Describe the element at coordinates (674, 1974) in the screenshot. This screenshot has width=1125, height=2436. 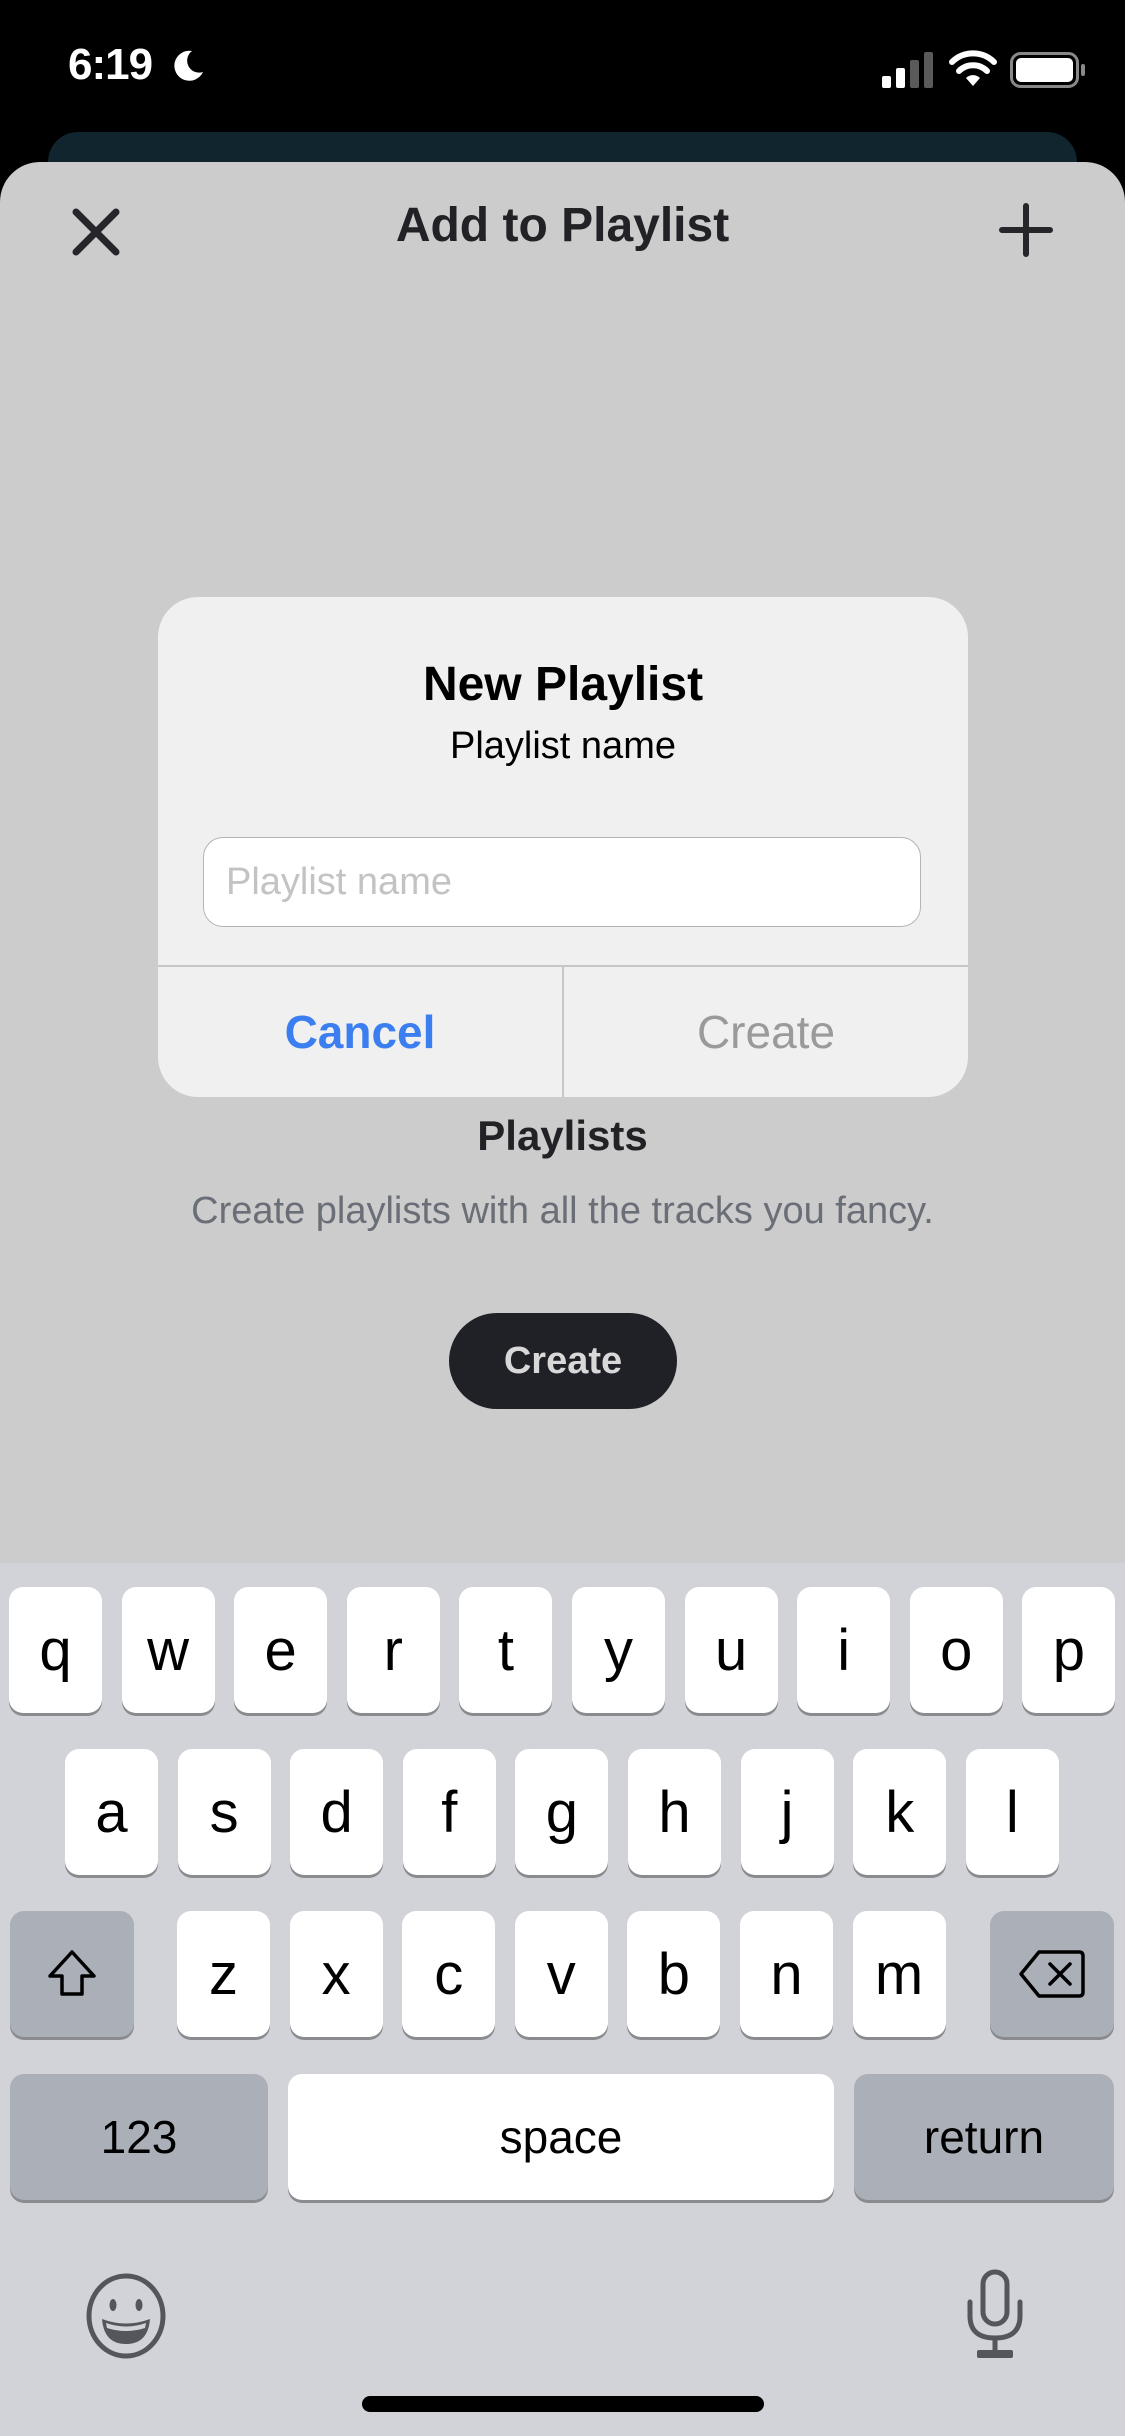
I see `key-b: b` at that location.